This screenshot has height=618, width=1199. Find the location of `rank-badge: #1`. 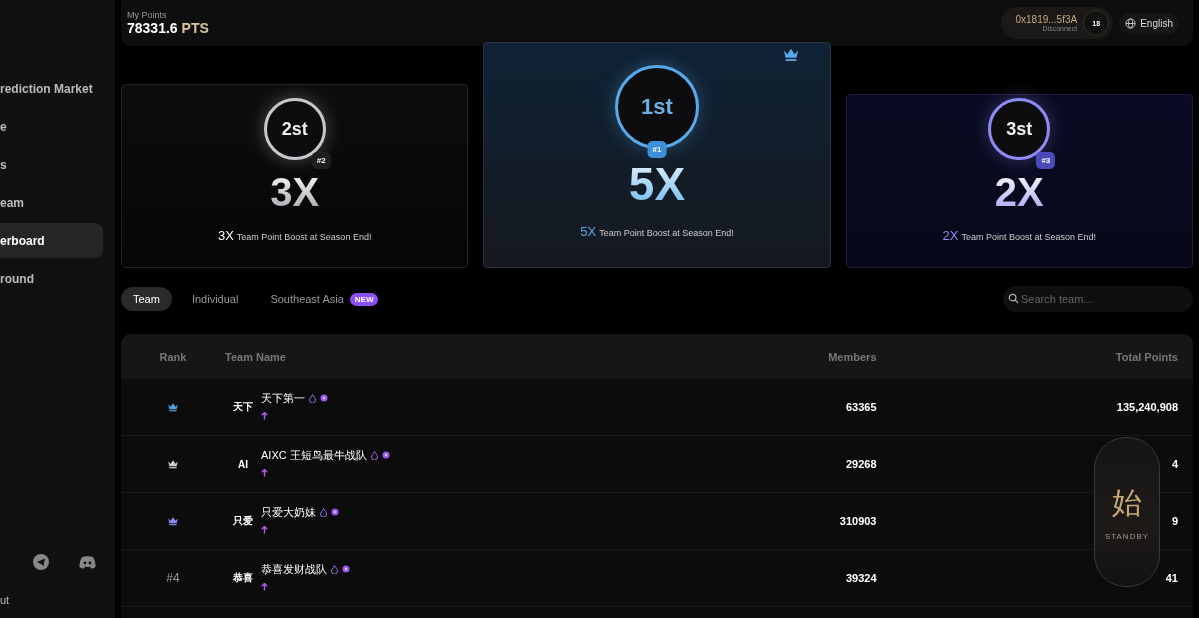

rank-badge: #1 is located at coordinates (657, 150).